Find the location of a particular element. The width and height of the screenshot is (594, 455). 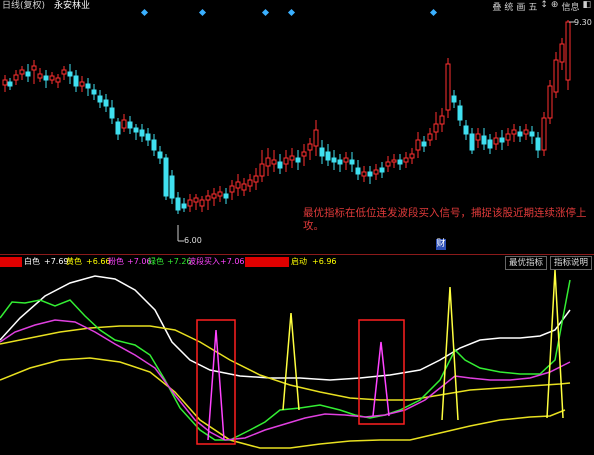

indicator-name-block is located at coordinates (11, 262).